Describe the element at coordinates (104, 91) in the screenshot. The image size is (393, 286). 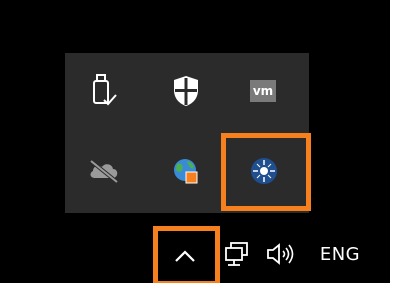
I see `usb-safely-remove-icon` at that location.